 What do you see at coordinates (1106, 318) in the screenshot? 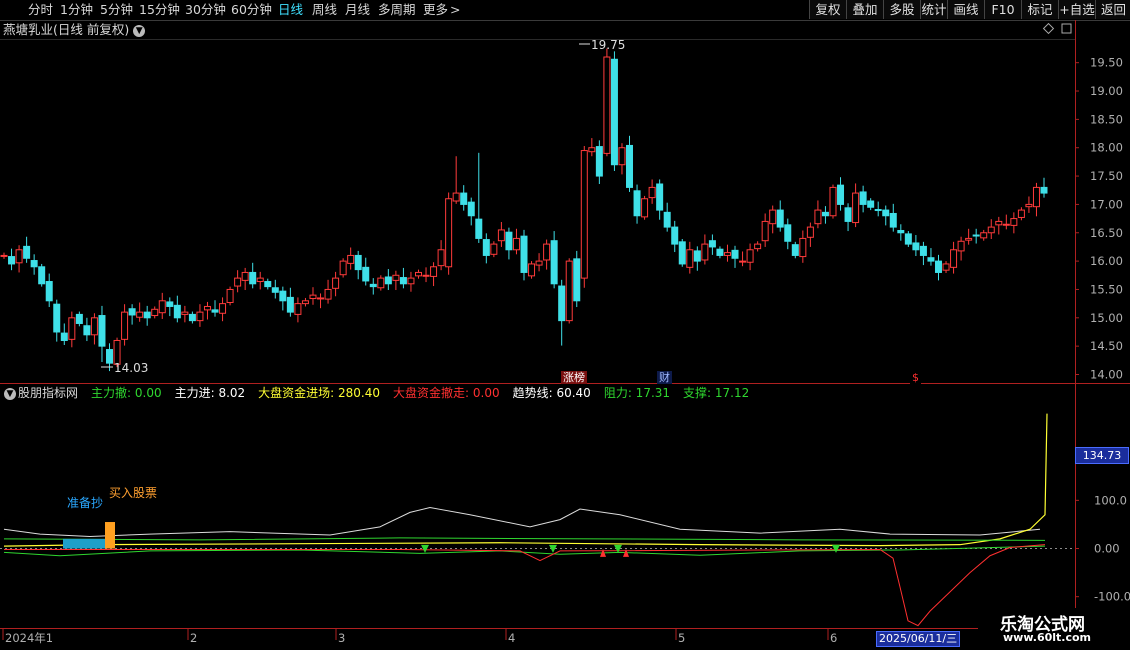
I see `price-tick-label: 15.00` at bounding box center [1106, 318].